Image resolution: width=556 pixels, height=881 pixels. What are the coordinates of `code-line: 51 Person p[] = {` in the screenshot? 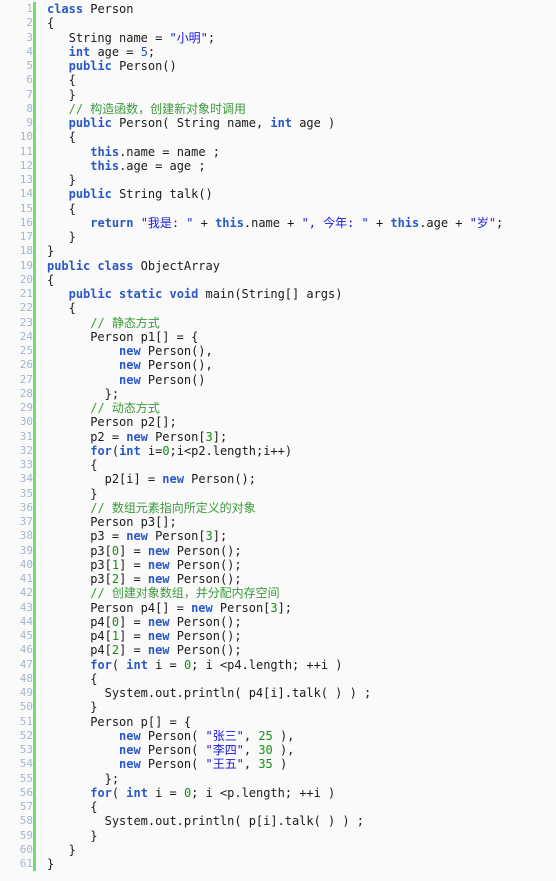 It's located at (278, 721).